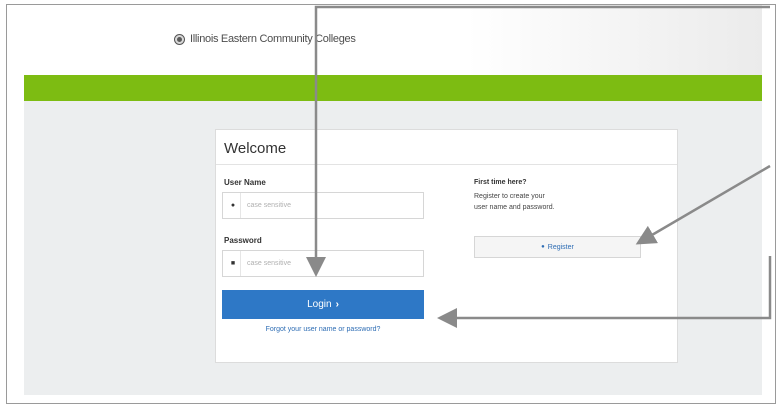  What do you see at coordinates (703, 204) in the screenshot?
I see `callout-arrow-register` at bounding box center [703, 204].